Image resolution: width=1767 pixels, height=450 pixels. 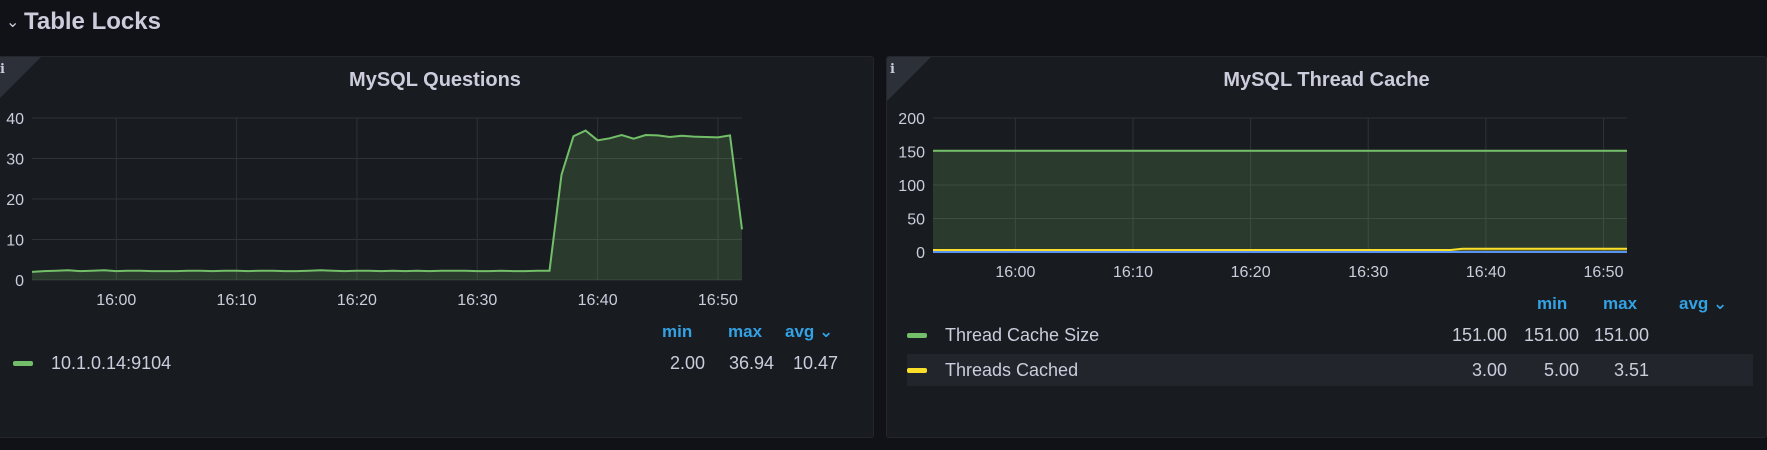 I want to click on legend-avg-value: 10.47, so click(x=815, y=362).